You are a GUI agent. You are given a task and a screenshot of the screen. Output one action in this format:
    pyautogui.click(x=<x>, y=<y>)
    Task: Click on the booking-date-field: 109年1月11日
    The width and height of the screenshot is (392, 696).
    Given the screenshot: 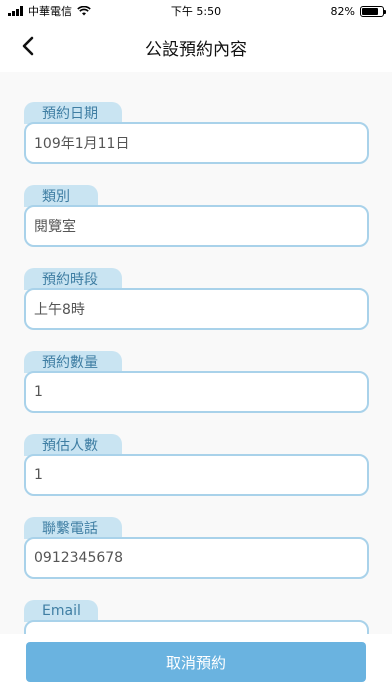 What is the action you would take?
    pyautogui.click(x=196, y=143)
    